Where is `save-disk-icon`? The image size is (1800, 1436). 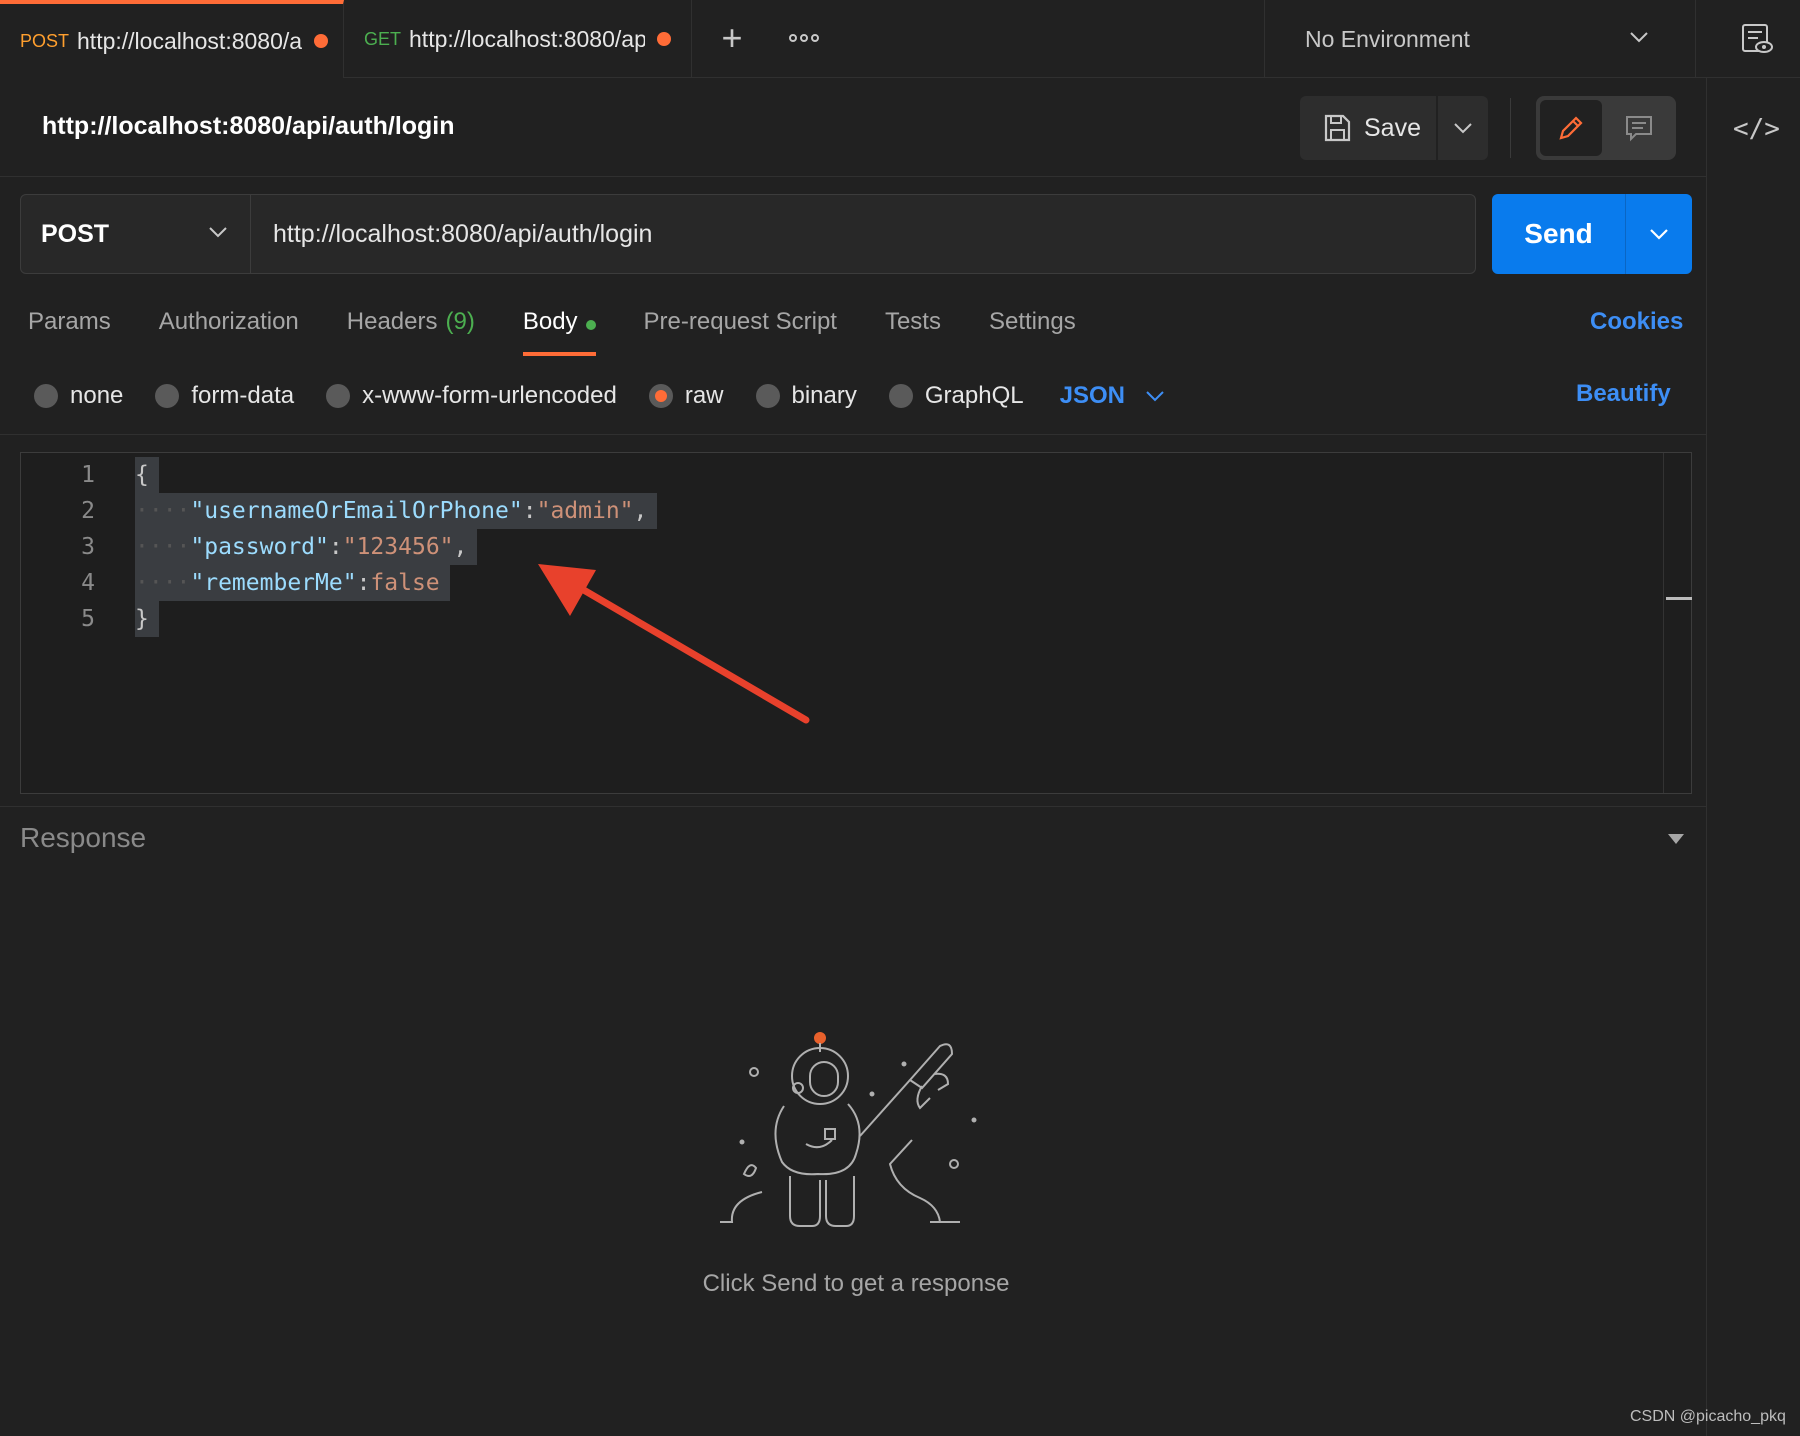 save-disk-icon is located at coordinates (1337, 128).